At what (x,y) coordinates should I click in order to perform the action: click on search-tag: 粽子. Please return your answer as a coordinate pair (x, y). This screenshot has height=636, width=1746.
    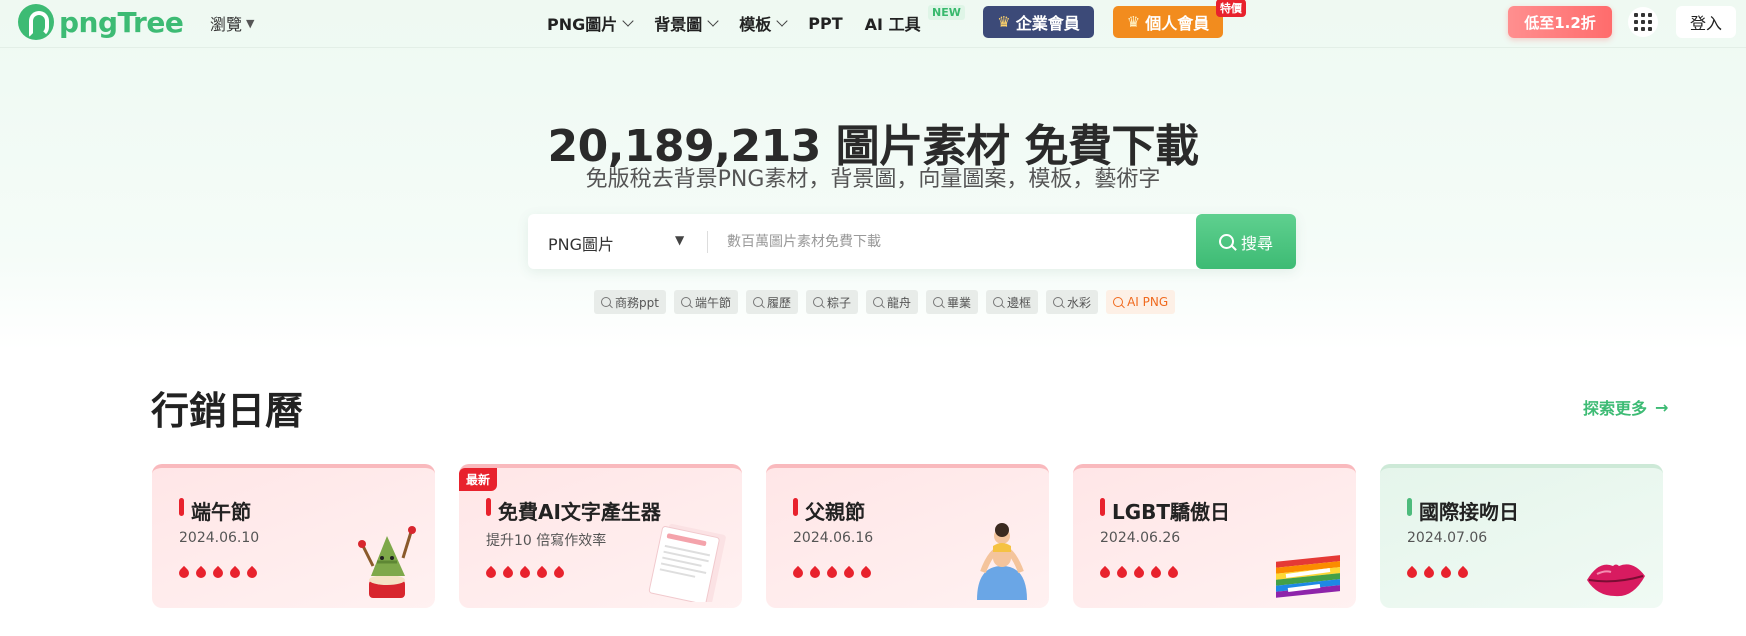
    Looking at the image, I should click on (831, 302).